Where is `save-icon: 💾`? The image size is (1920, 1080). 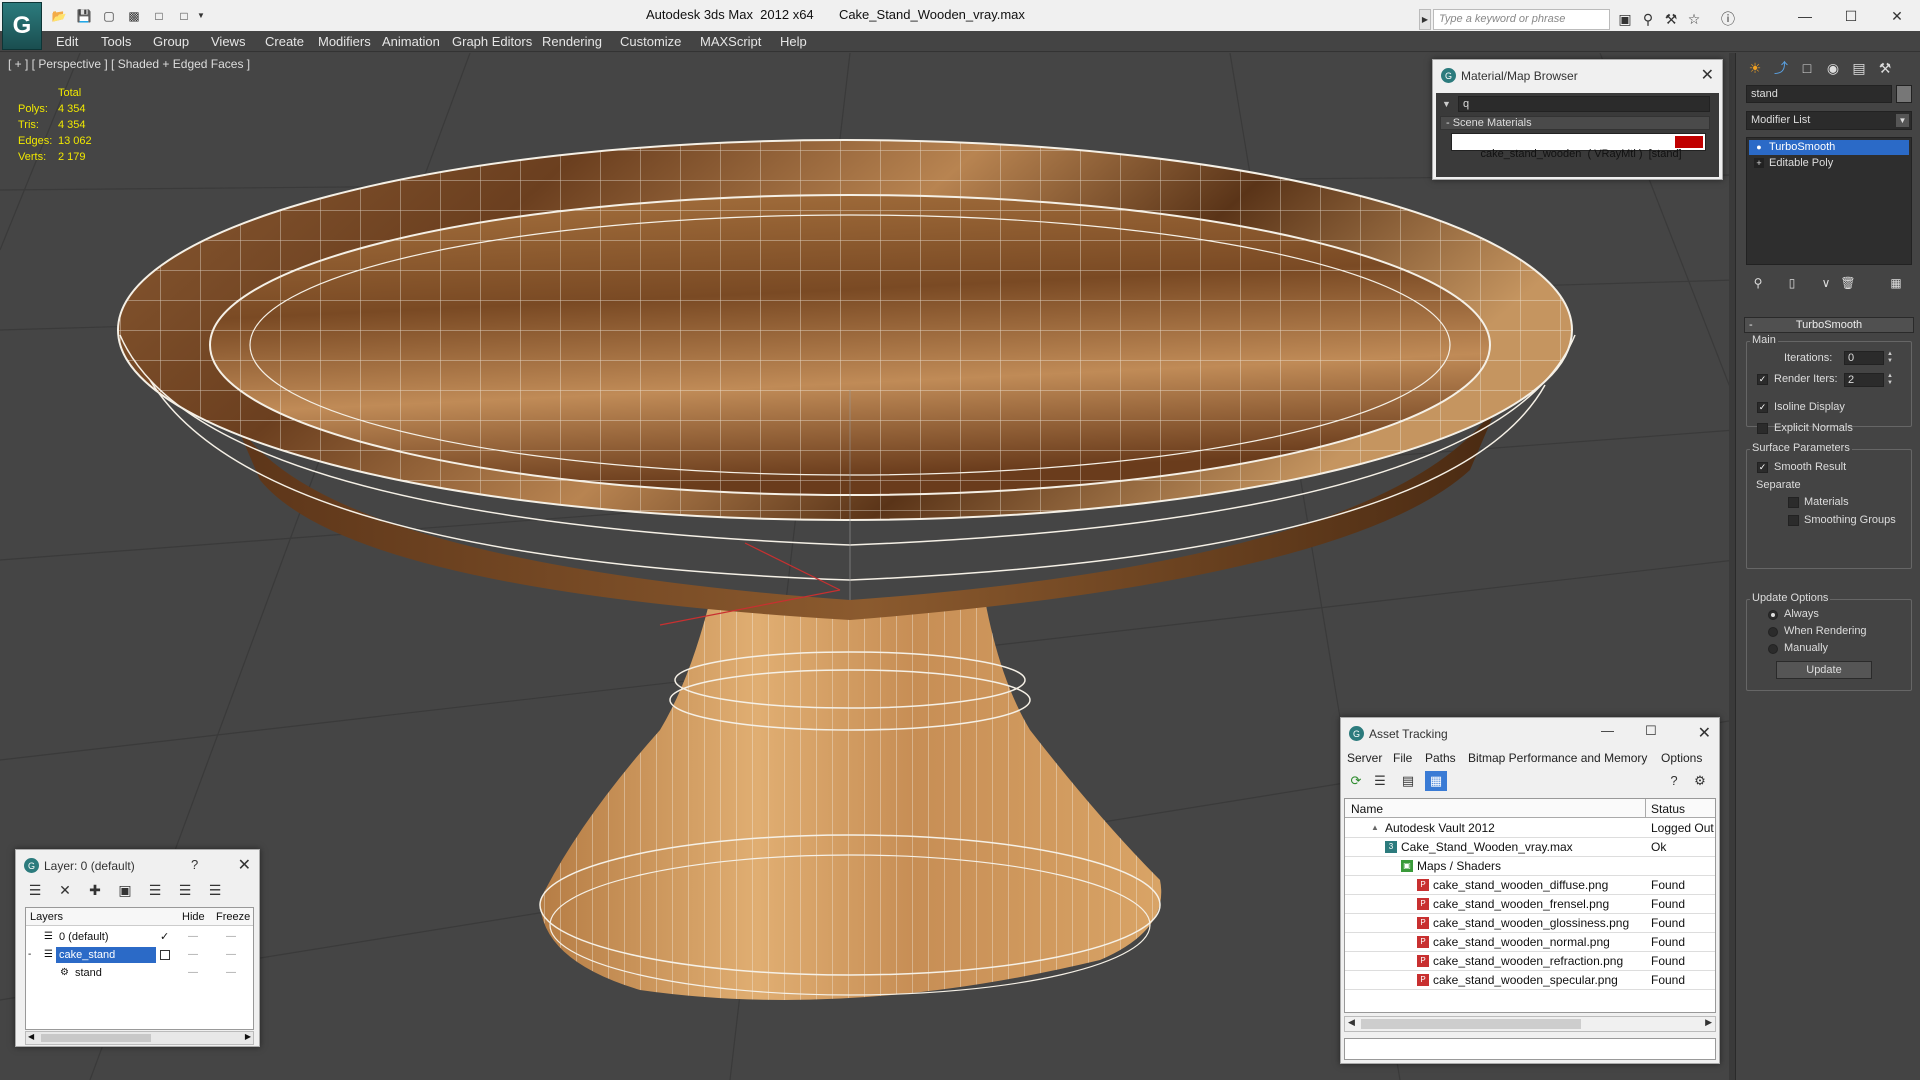 save-icon: 💾 is located at coordinates (84, 15).